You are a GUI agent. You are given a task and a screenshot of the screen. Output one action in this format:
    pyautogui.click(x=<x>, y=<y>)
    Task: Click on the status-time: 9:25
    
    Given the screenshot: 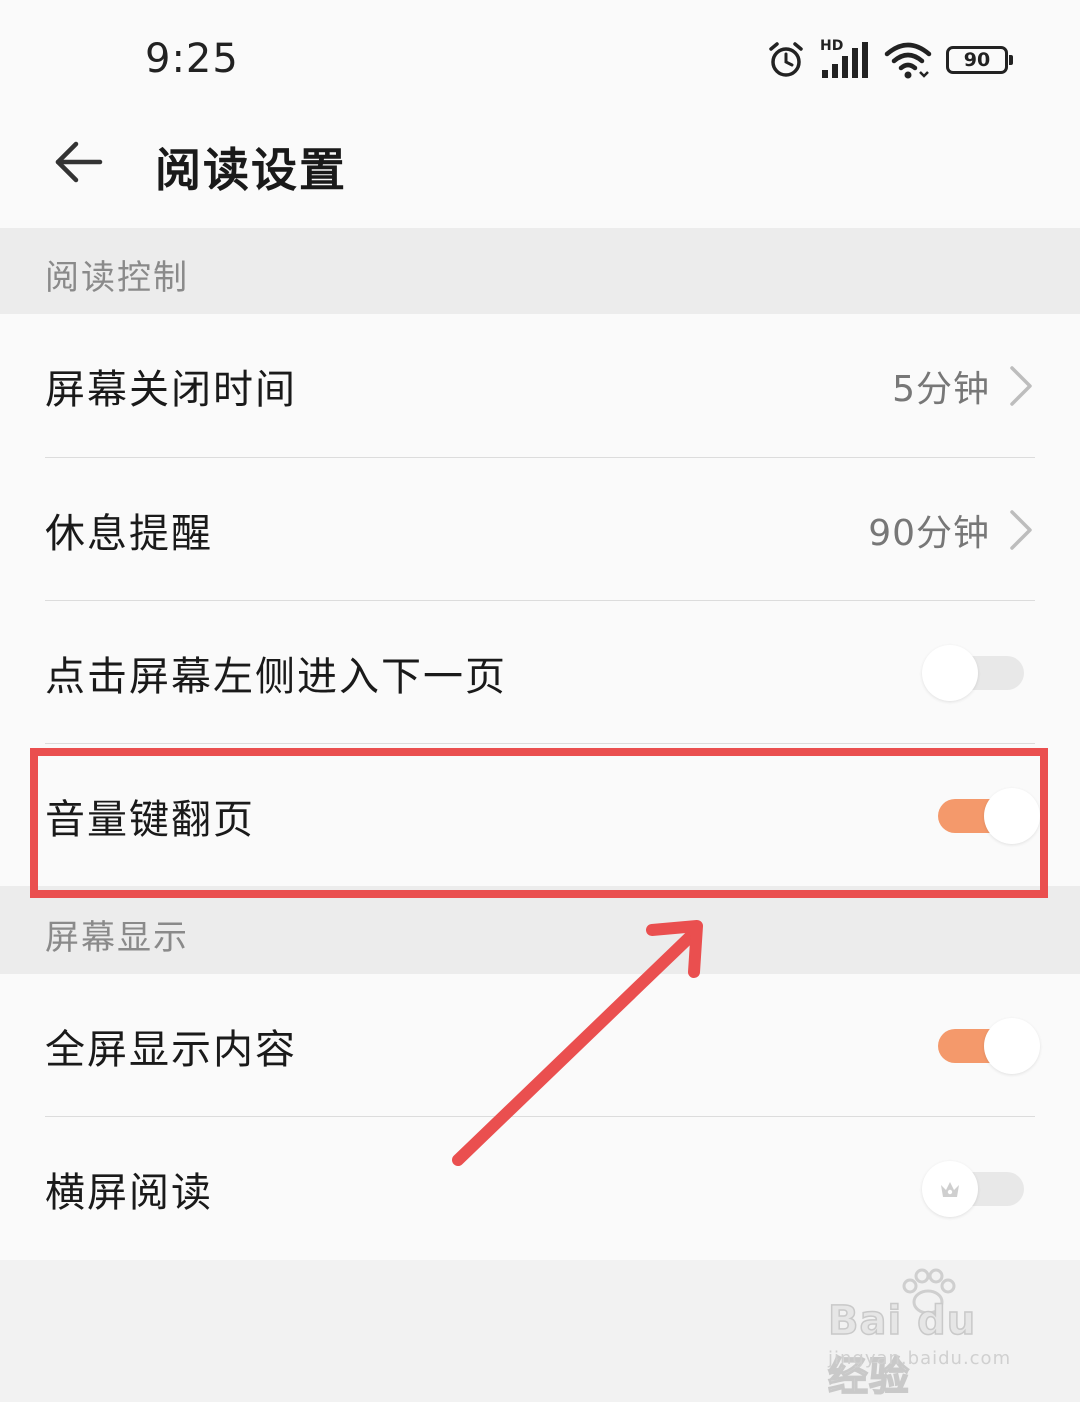 What is the action you would take?
    pyautogui.click(x=192, y=59)
    